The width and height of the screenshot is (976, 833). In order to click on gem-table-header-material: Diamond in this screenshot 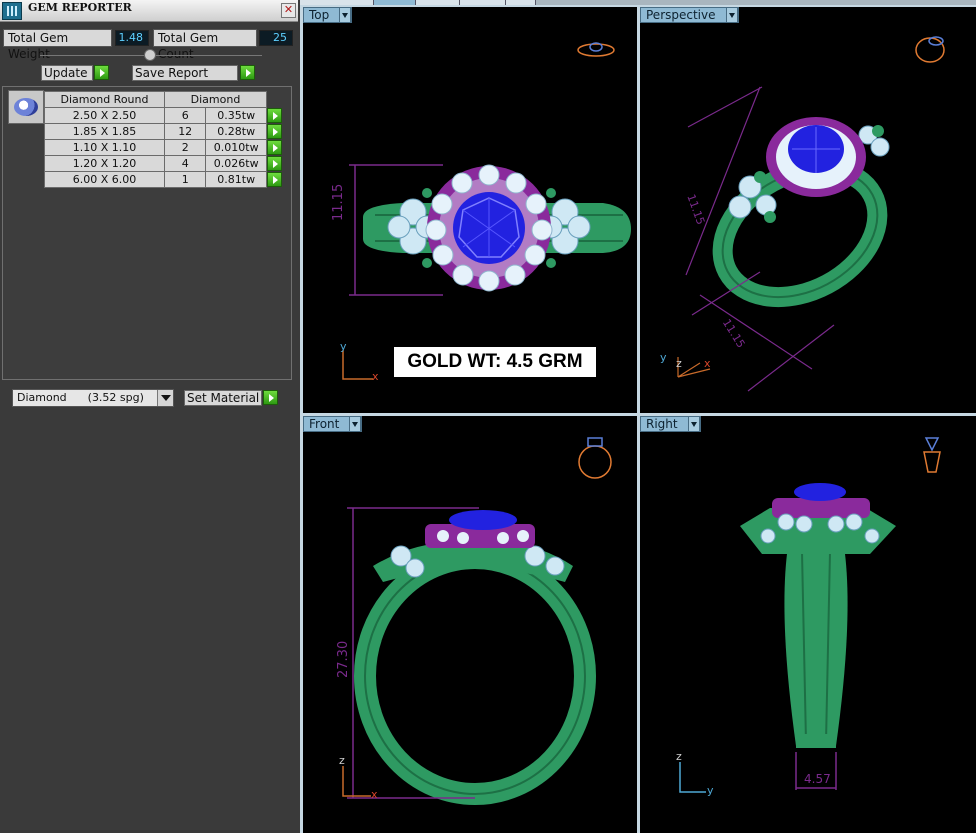, I will do `click(215, 99)`.